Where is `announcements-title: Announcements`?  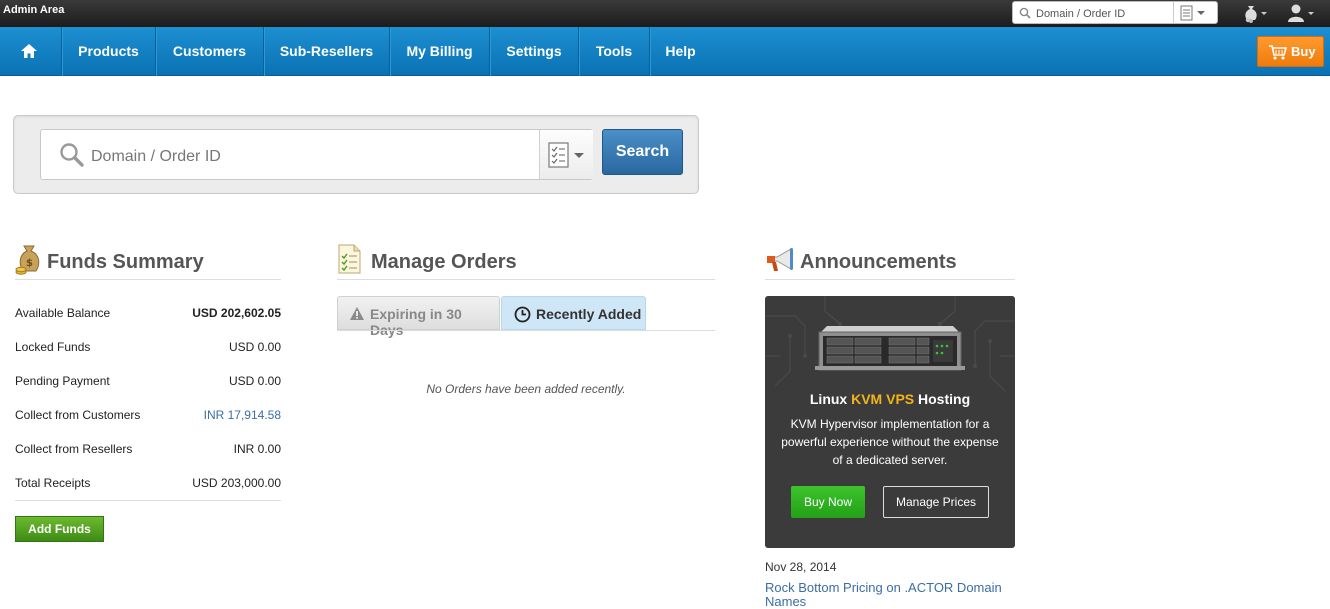 announcements-title: Announcements is located at coordinates (878, 262).